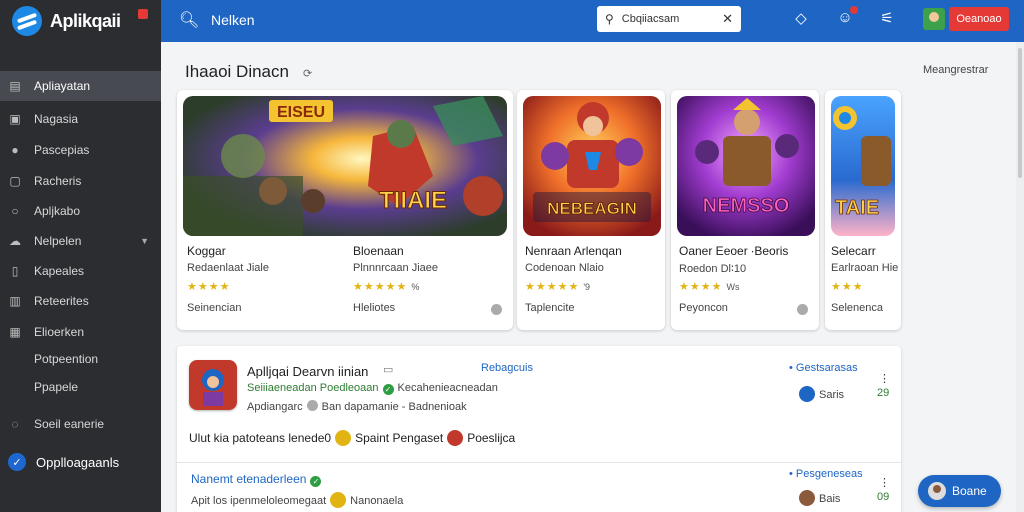 The image size is (1024, 512). Describe the element at coordinates (1020, 113) in the screenshot. I see `scroll-thumb` at that location.